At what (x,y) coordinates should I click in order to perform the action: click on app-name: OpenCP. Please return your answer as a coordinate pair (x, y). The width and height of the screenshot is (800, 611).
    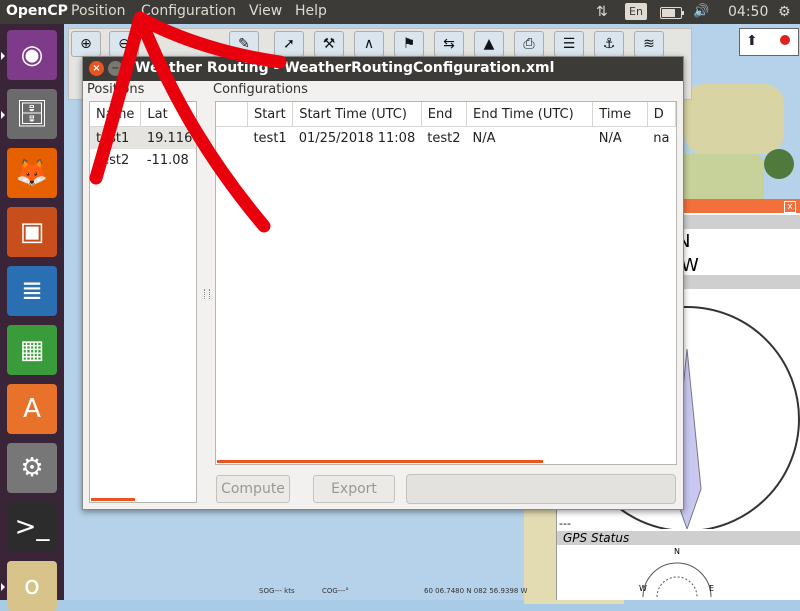
    Looking at the image, I should click on (37, 11).